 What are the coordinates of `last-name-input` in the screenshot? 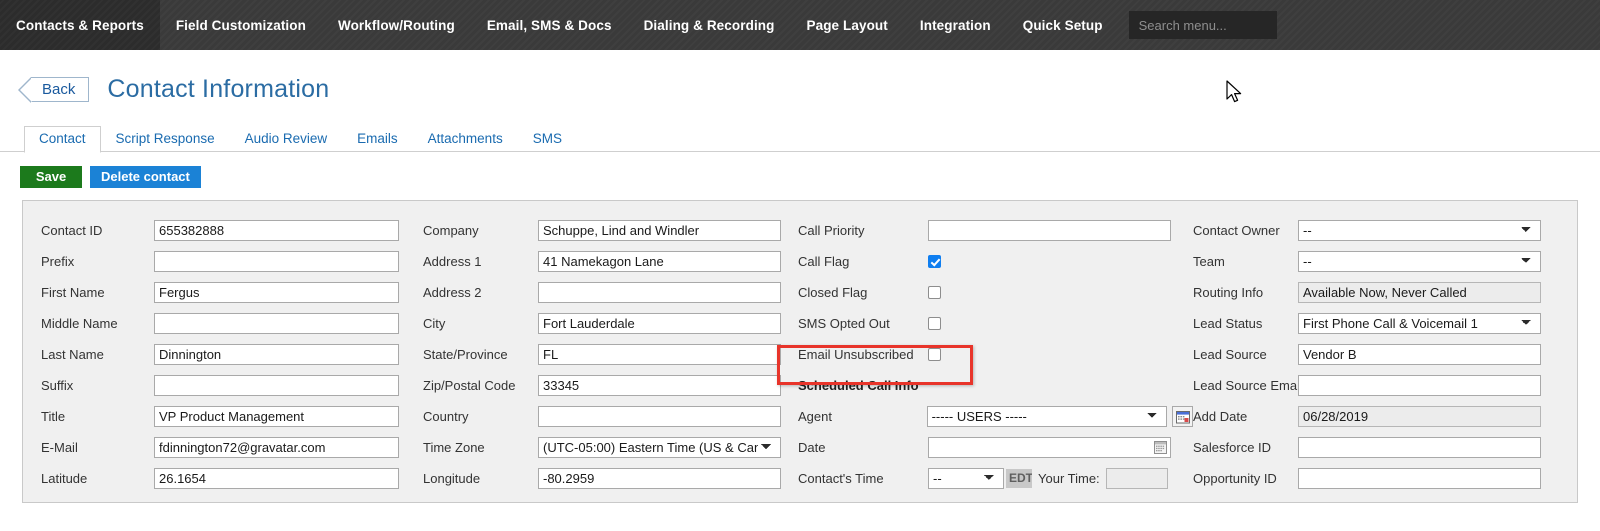 It's located at (276, 354).